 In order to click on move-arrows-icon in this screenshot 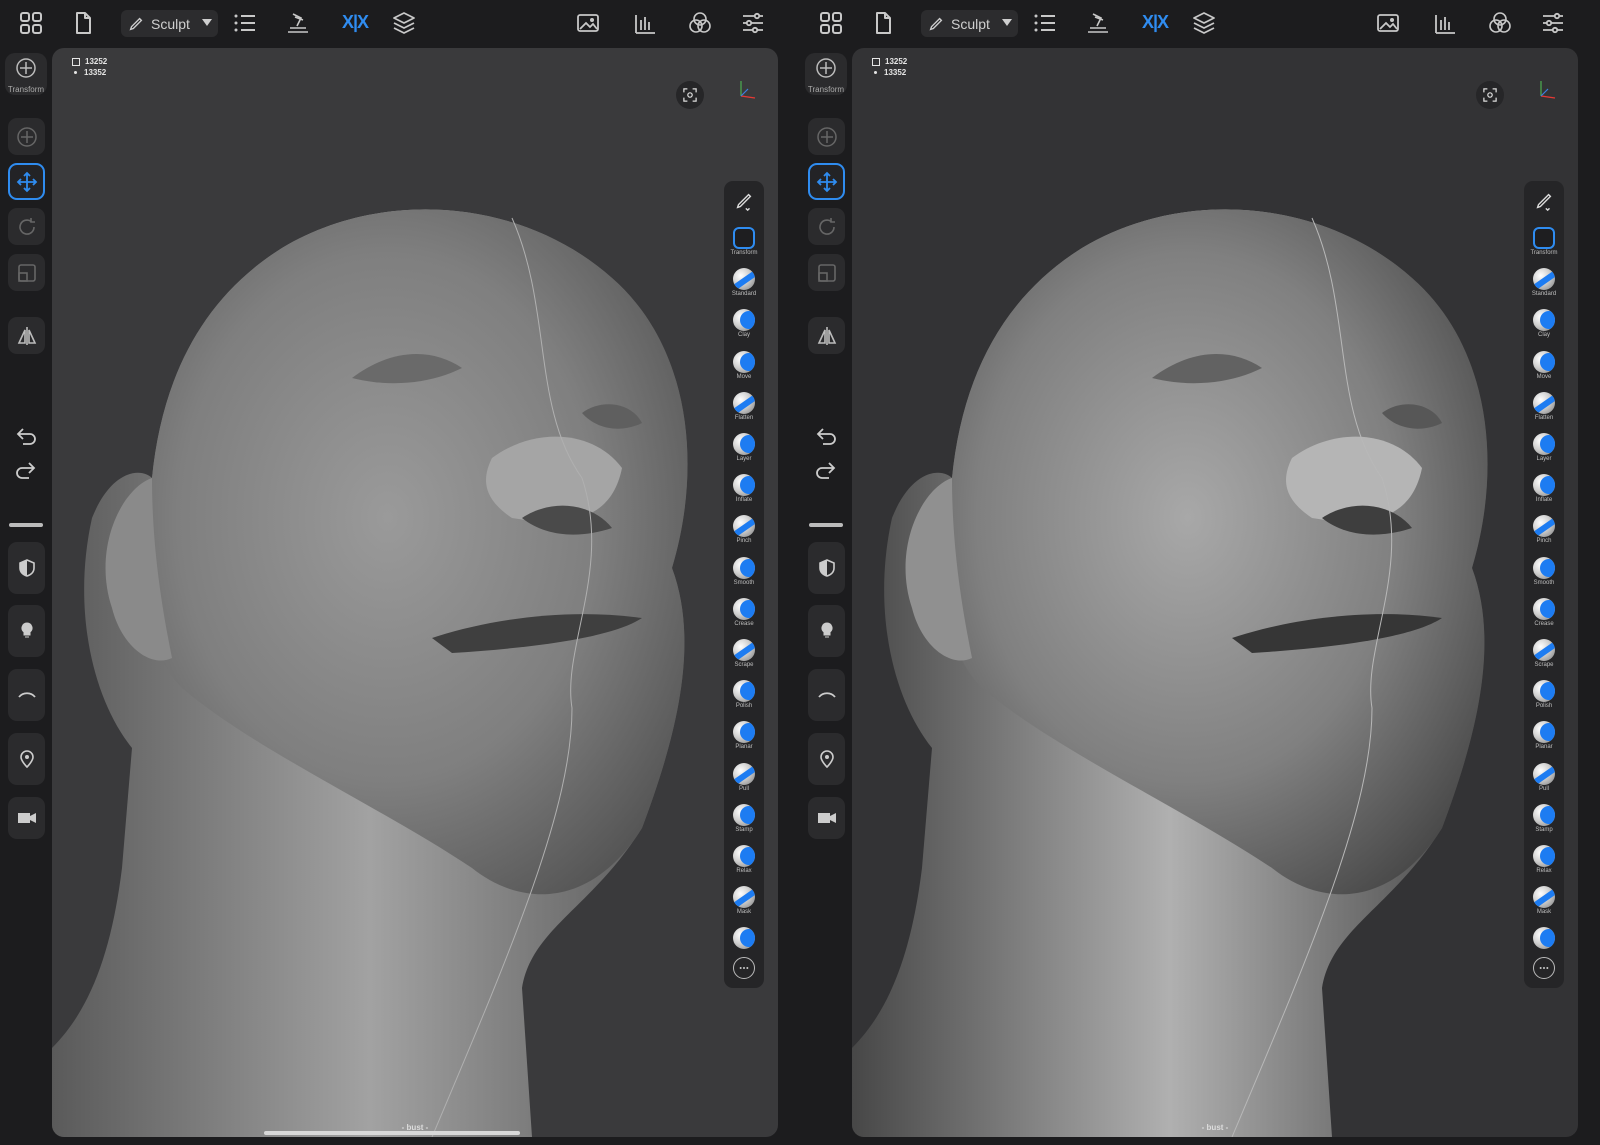, I will do `click(26, 181)`.